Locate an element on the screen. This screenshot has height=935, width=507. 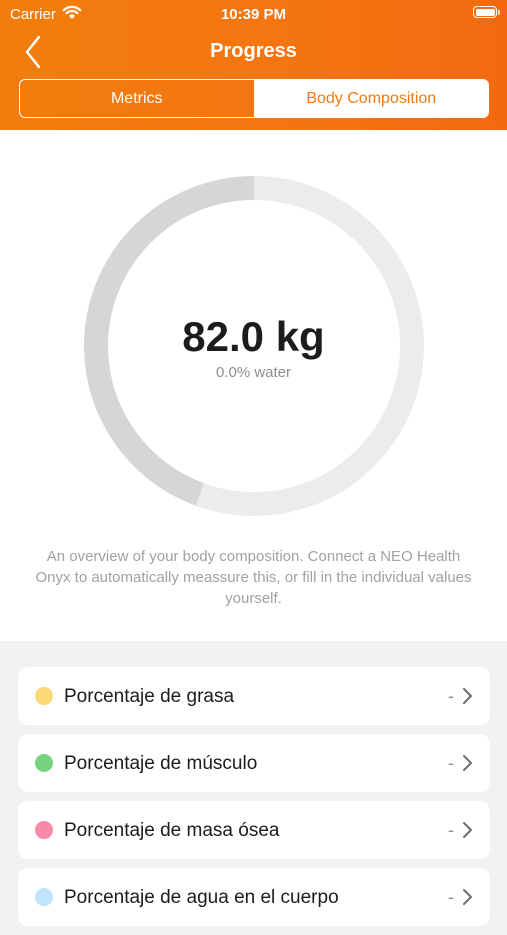
fat-color-dot is located at coordinates (44, 696).